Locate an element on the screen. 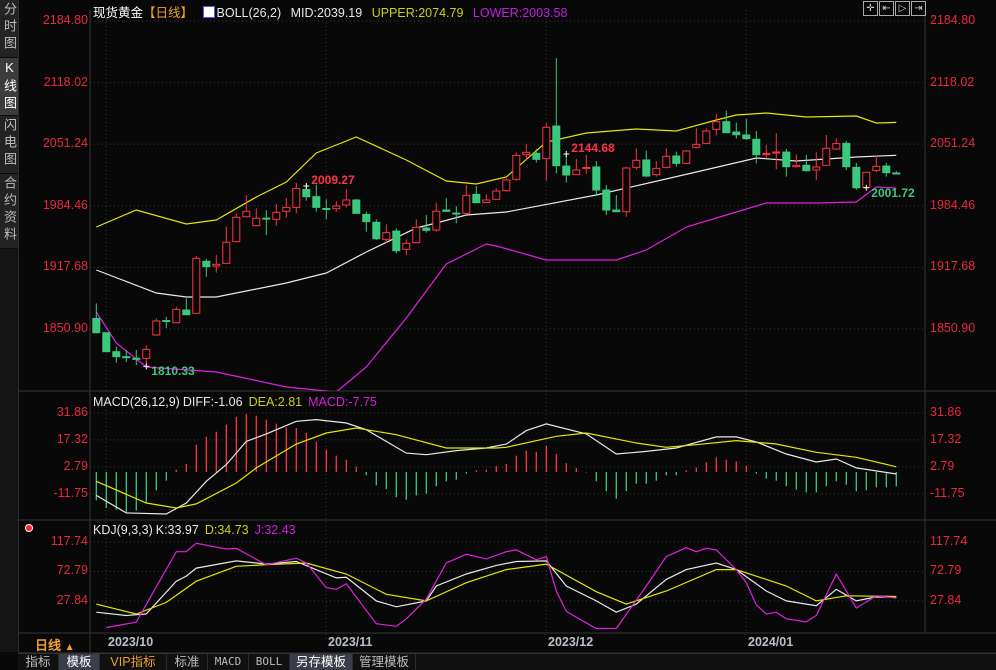  indicator-active-icon is located at coordinates (29, 528).